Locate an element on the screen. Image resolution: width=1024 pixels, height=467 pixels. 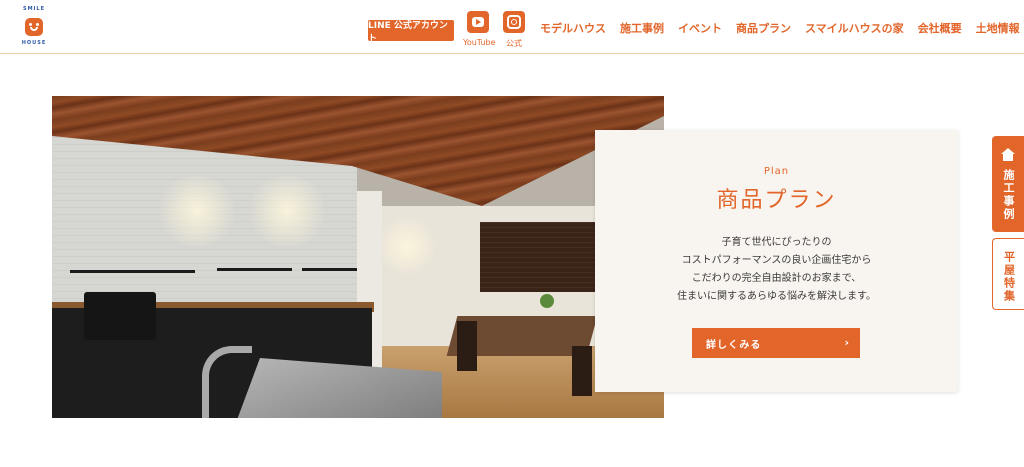
line-official-account-button: LINE 公式アカウント is located at coordinates (411, 32).